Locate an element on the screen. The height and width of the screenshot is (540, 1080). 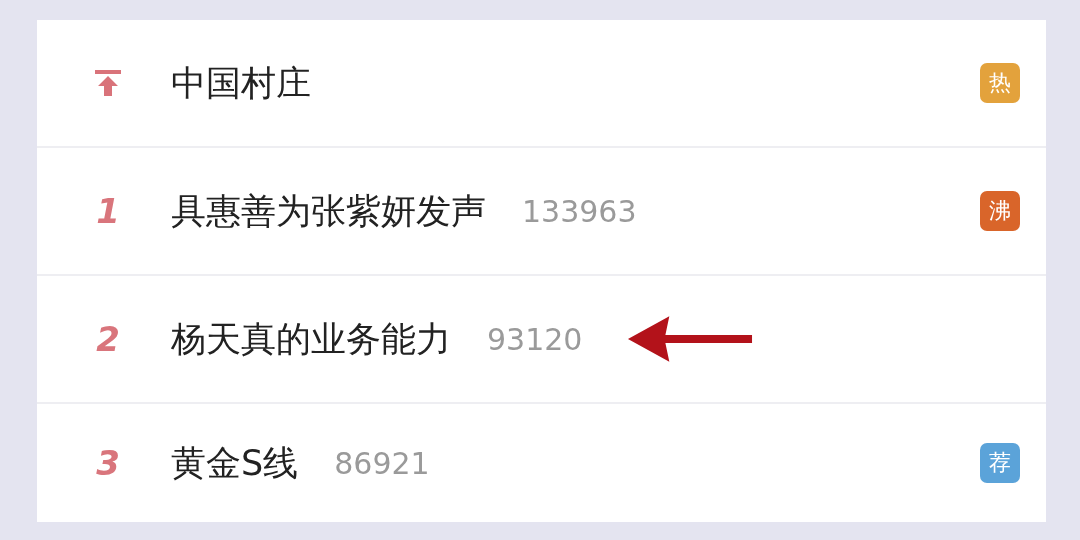
topic-title: 黄金S线 is located at coordinates (235, 463).